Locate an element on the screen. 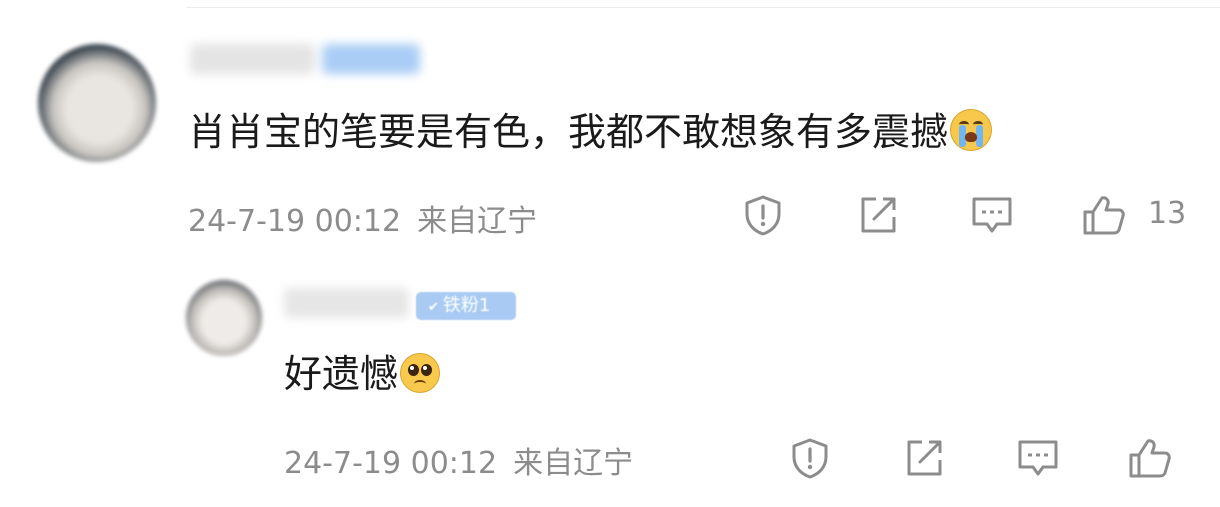 The image size is (1220, 507). comment-text: 肖肖宝的笔要是有色，我都不敢想象有多震撼 is located at coordinates (590, 132).